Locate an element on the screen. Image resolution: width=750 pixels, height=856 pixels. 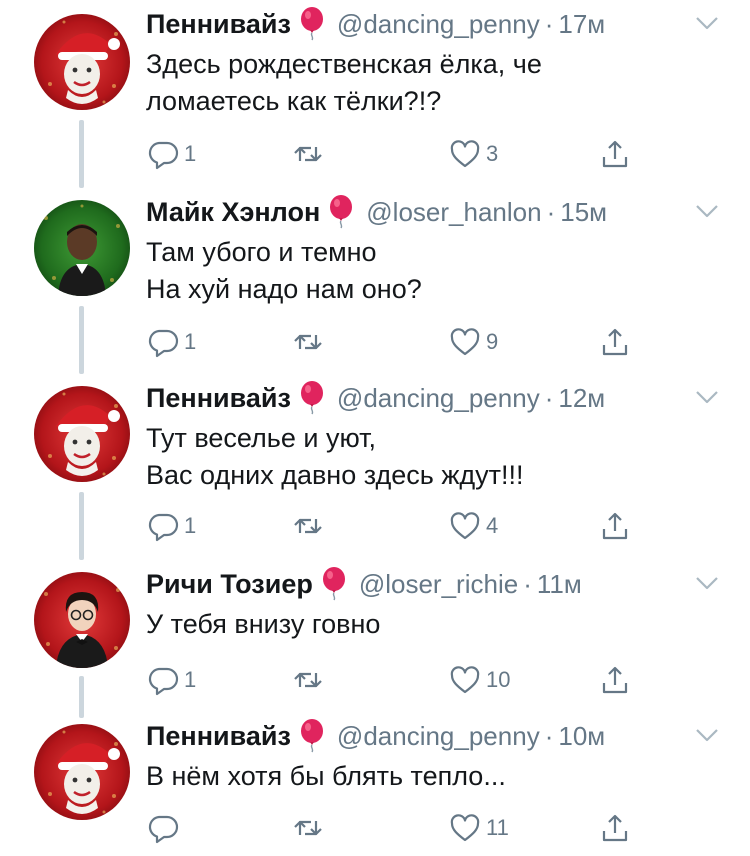
timestamp: 11м is located at coordinates (559, 584).